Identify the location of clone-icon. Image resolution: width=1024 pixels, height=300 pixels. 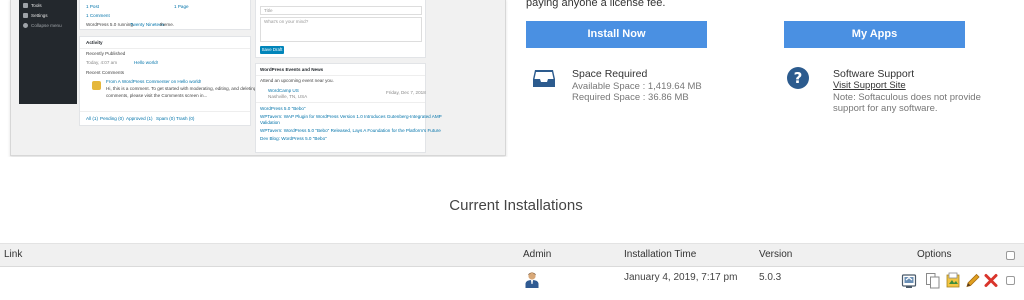
(933, 280).